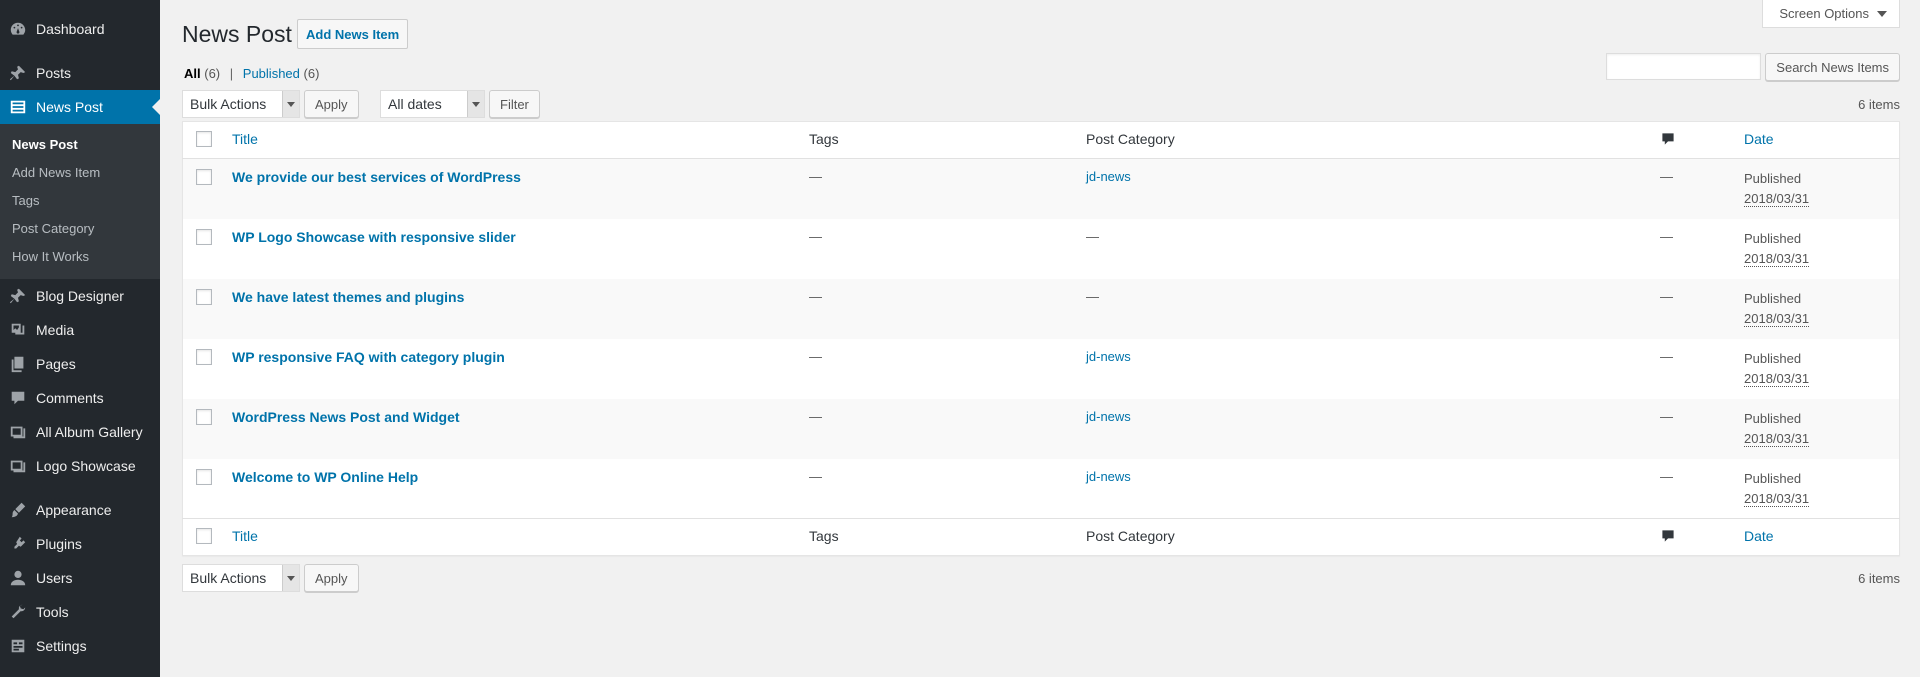  Describe the element at coordinates (346, 417) in the screenshot. I see `row-title-link: WordPress News Post and Widget` at that location.